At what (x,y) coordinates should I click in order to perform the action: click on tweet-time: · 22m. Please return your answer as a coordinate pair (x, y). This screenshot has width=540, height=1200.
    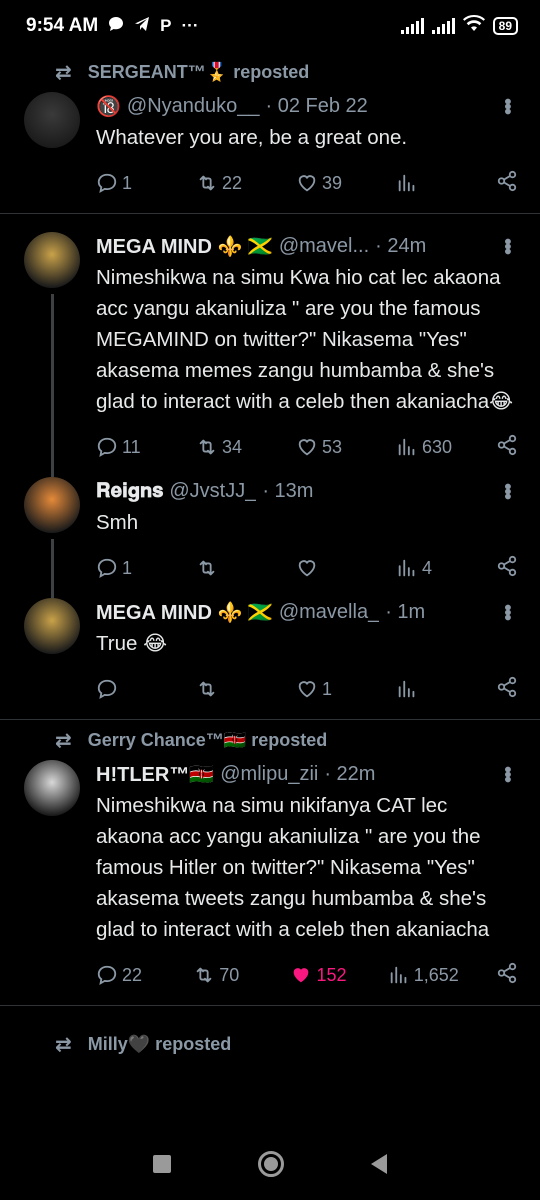
    Looking at the image, I should click on (349, 774).